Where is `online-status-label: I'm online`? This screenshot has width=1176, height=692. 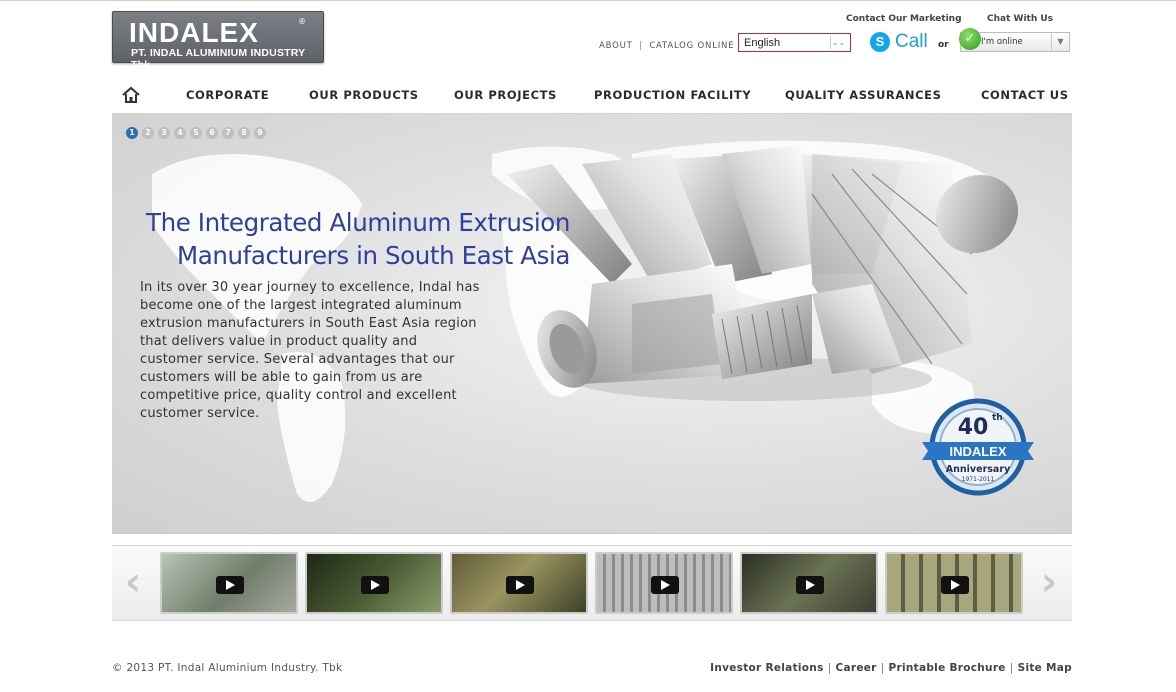
online-status-label: I'm online is located at coordinates (1002, 42).